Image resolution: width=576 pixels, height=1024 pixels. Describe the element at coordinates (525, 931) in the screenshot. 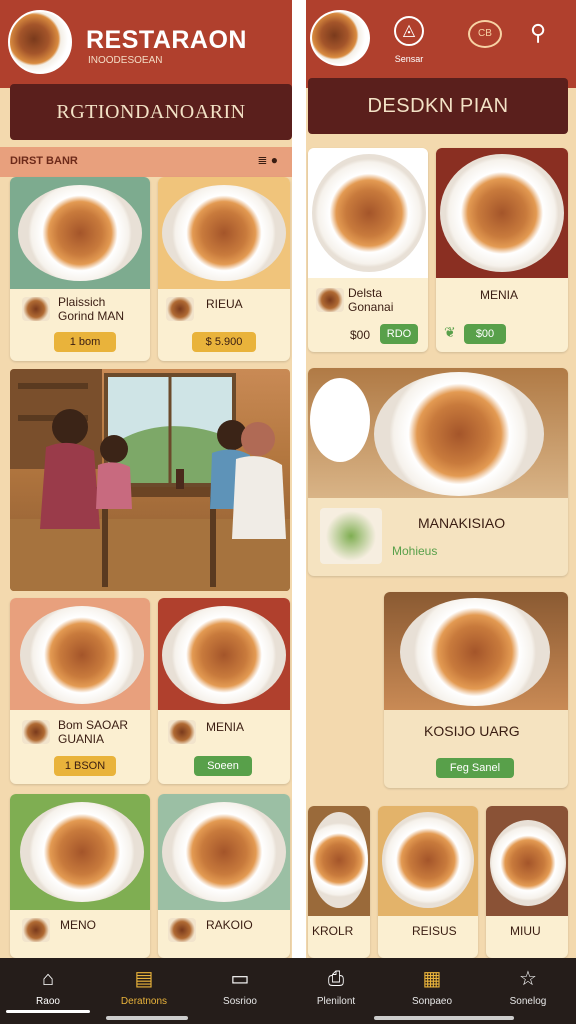

I see `card-title: MIUU` at that location.